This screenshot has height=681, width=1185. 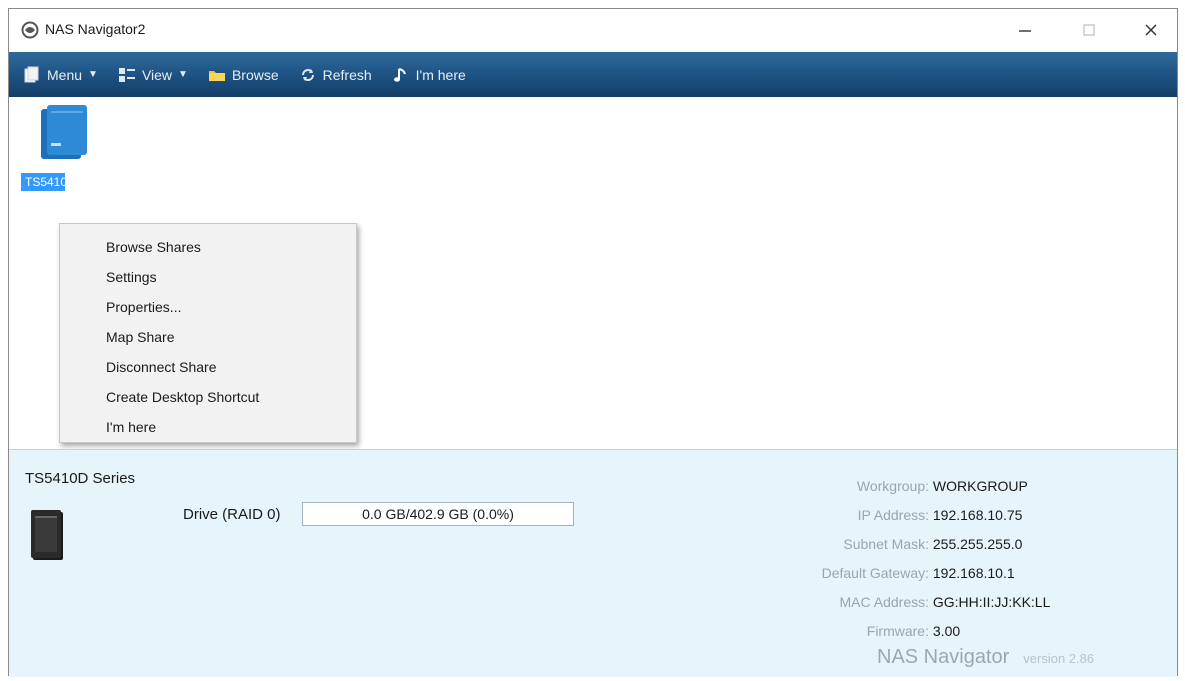 What do you see at coordinates (31, 74) in the screenshot?
I see `menu-icon` at bounding box center [31, 74].